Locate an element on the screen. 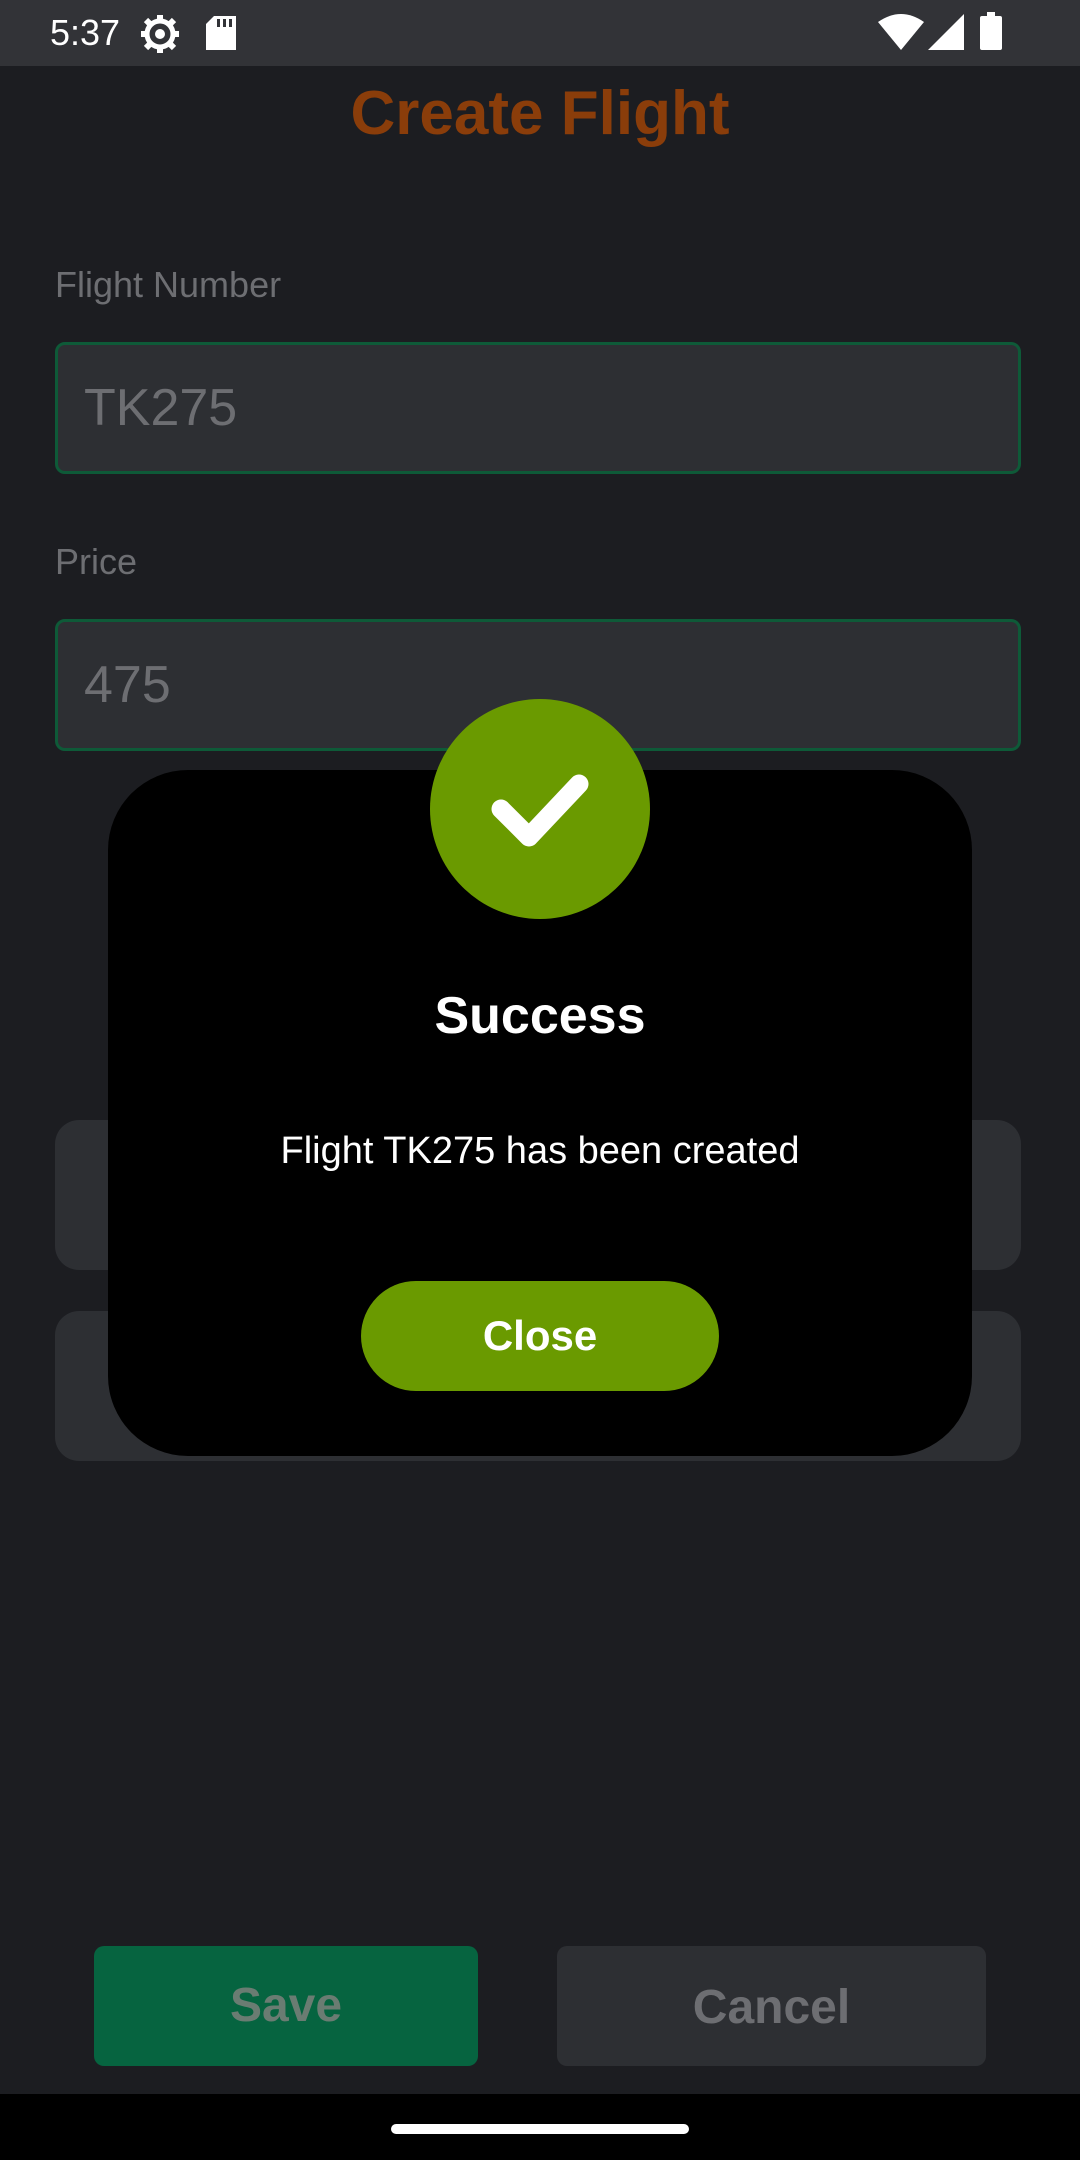  flight-number-input: TK275 is located at coordinates (538, 408).